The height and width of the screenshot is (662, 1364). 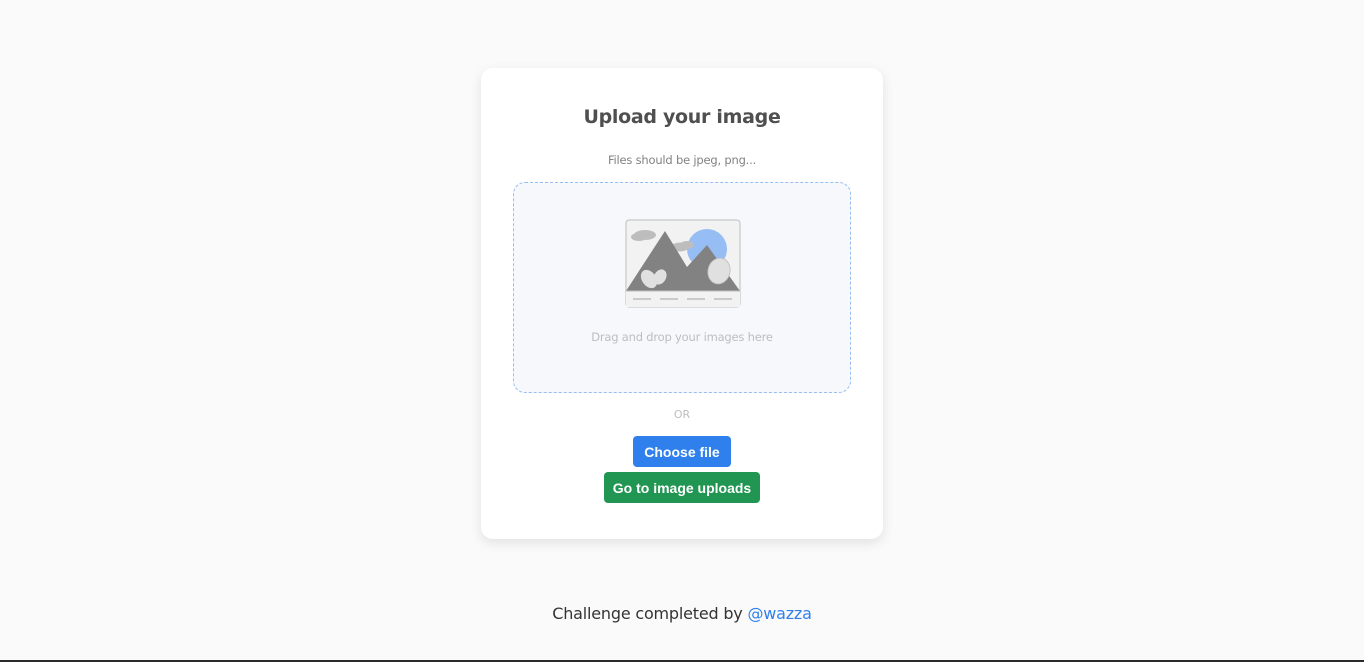 I want to click on or-separator: OR, so click(x=682, y=414).